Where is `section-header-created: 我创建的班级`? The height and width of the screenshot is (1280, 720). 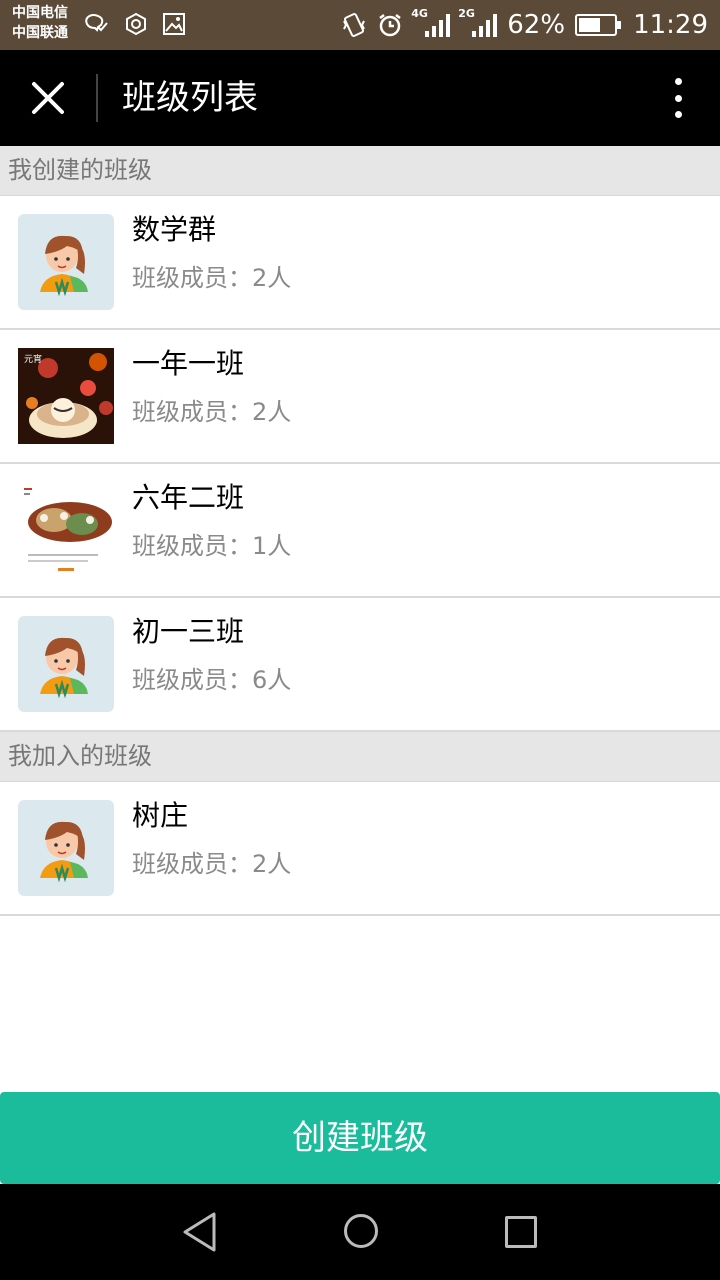 section-header-created: 我创建的班级 is located at coordinates (360, 171).